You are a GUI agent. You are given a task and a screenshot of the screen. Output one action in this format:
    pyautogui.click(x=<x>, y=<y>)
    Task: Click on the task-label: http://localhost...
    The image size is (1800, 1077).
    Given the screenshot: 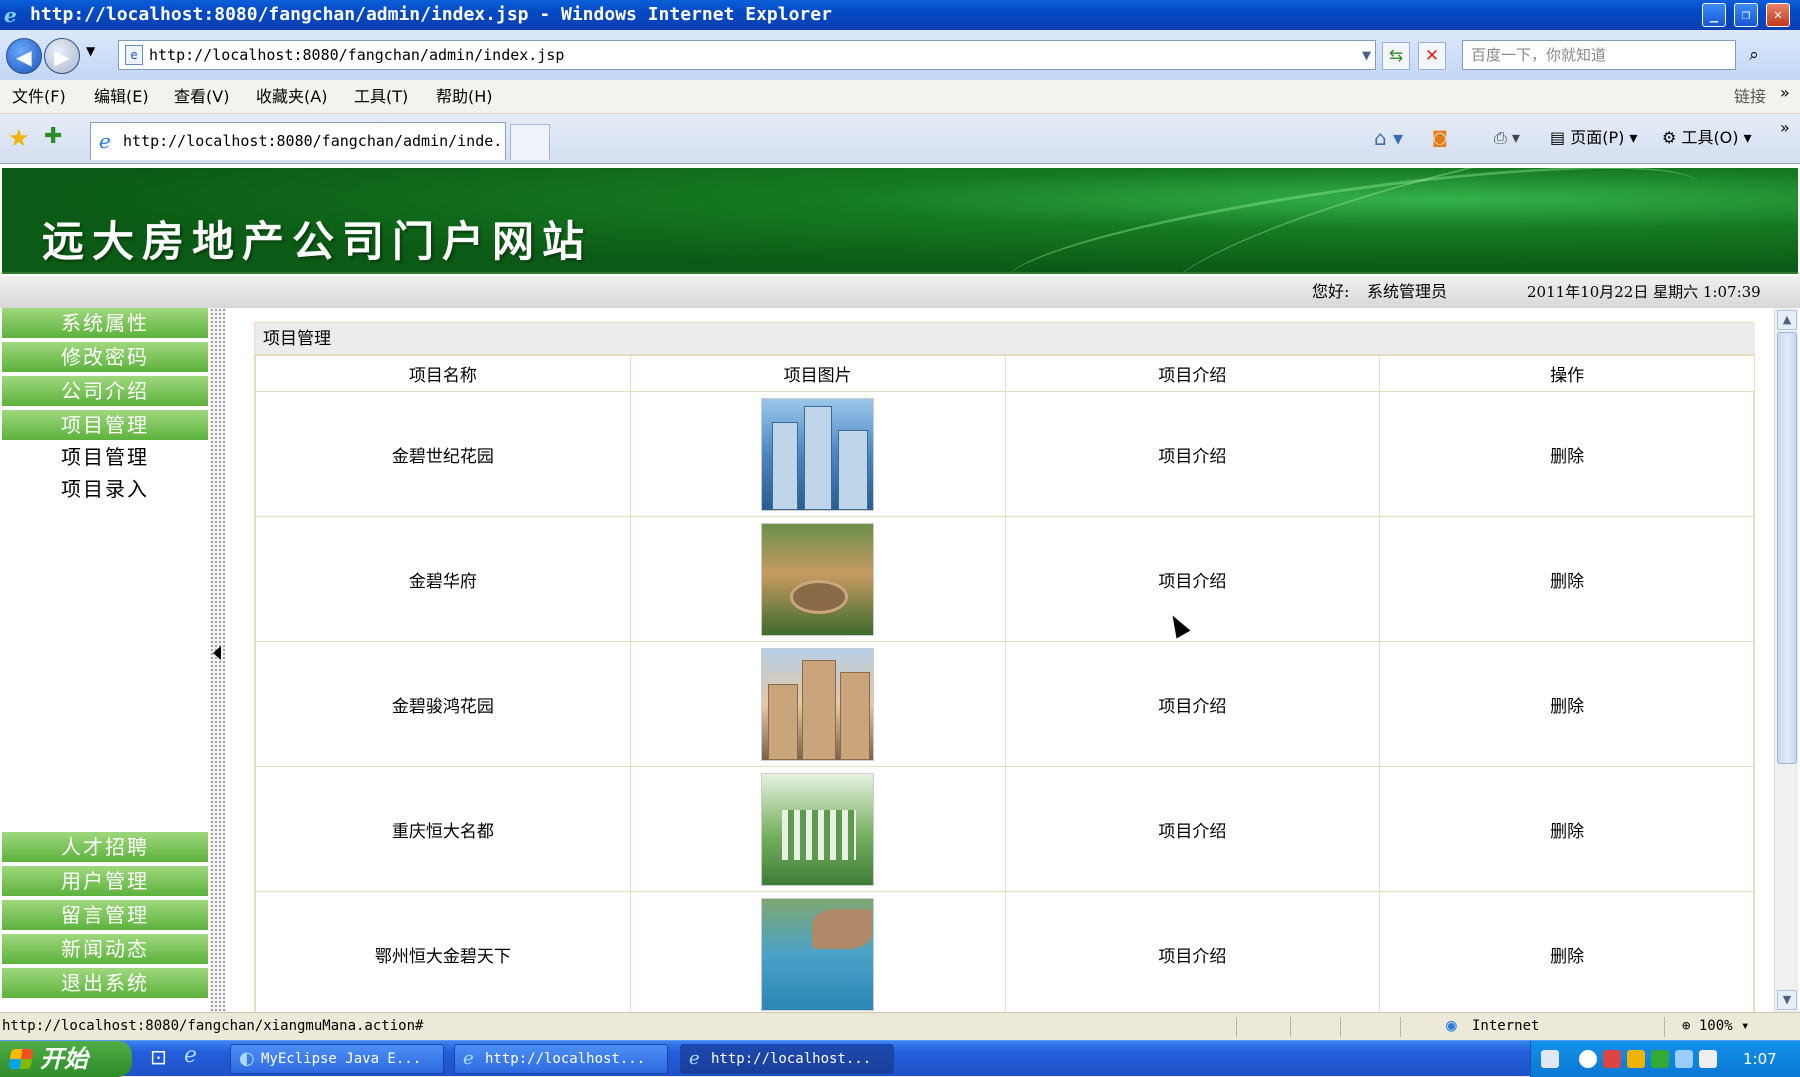 What is the action you would take?
    pyautogui.click(x=565, y=1059)
    